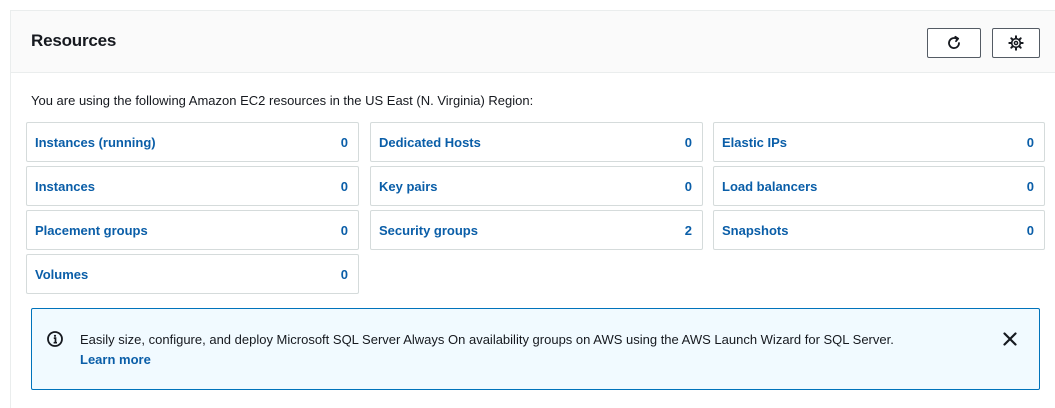  What do you see at coordinates (65, 186) in the screenshot?
I see `resource-link: Instances` at bounding box center [65, 186].